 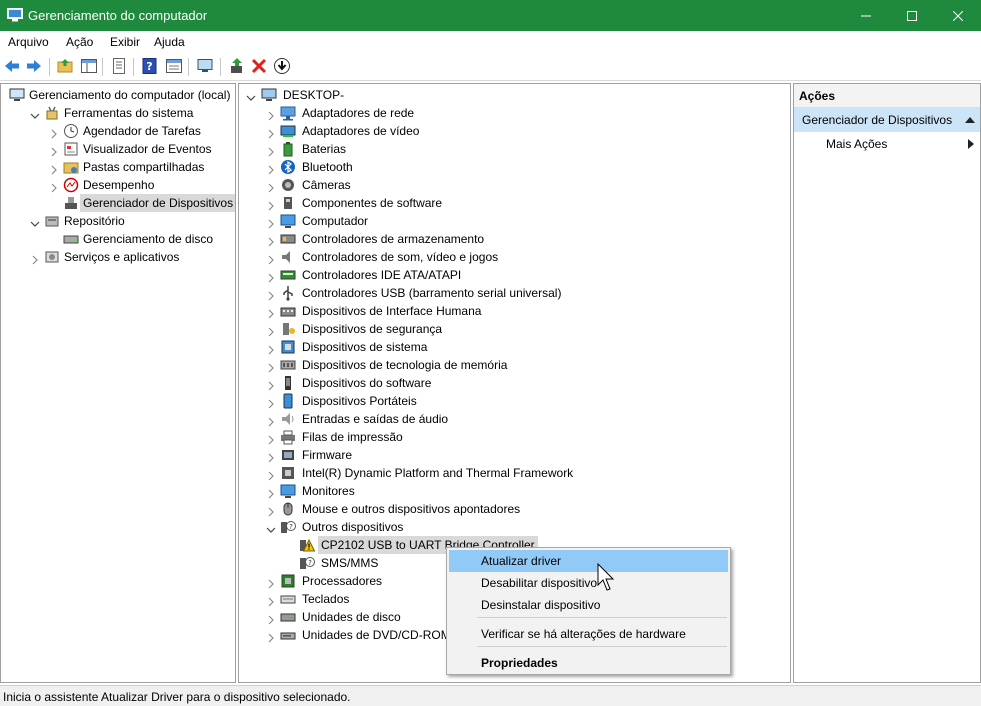 I want to click on tree-item: Visualizador de Eventos, so click(x=118, y=149).